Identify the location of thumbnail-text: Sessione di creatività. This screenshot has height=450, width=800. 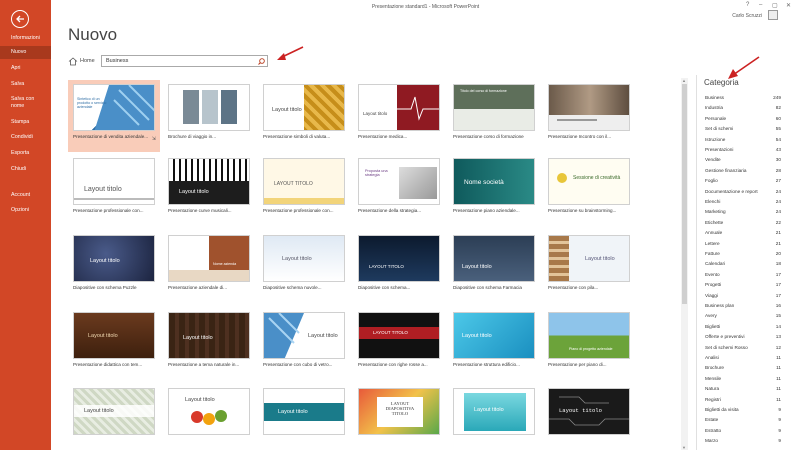
(597, 178).